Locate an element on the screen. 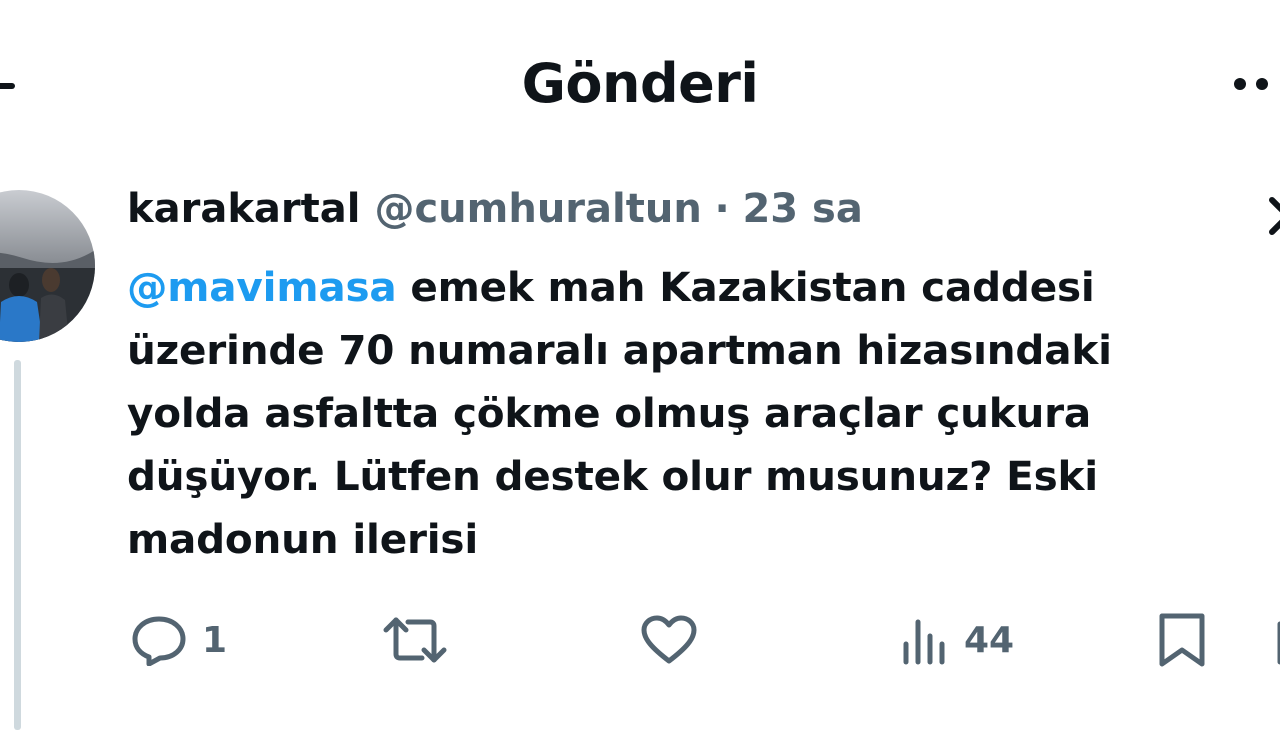  avatar is located at coordinates (47, 266).